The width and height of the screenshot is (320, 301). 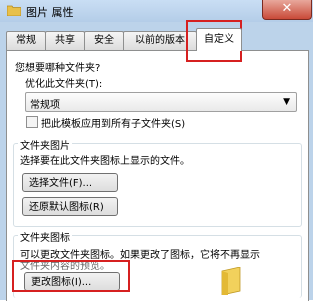 I want to click on optimize-label: 优化此文件夹(T):, so click(x=64, y=84).